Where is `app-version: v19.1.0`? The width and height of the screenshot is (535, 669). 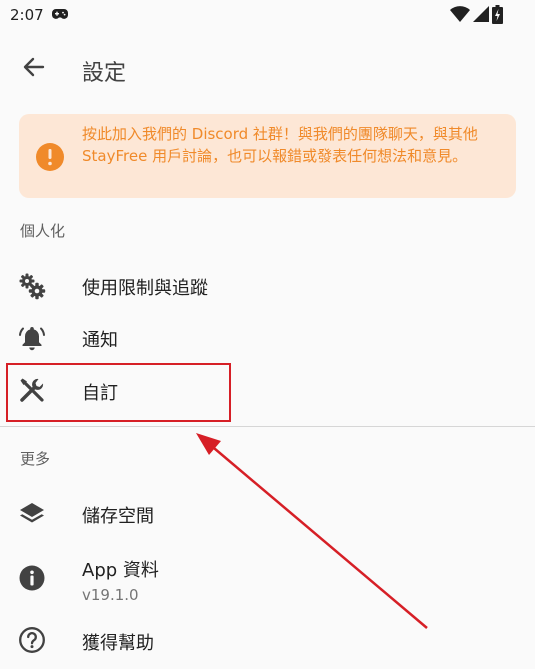
app-version: v19.1.0 is located at coordinates (110, 595).